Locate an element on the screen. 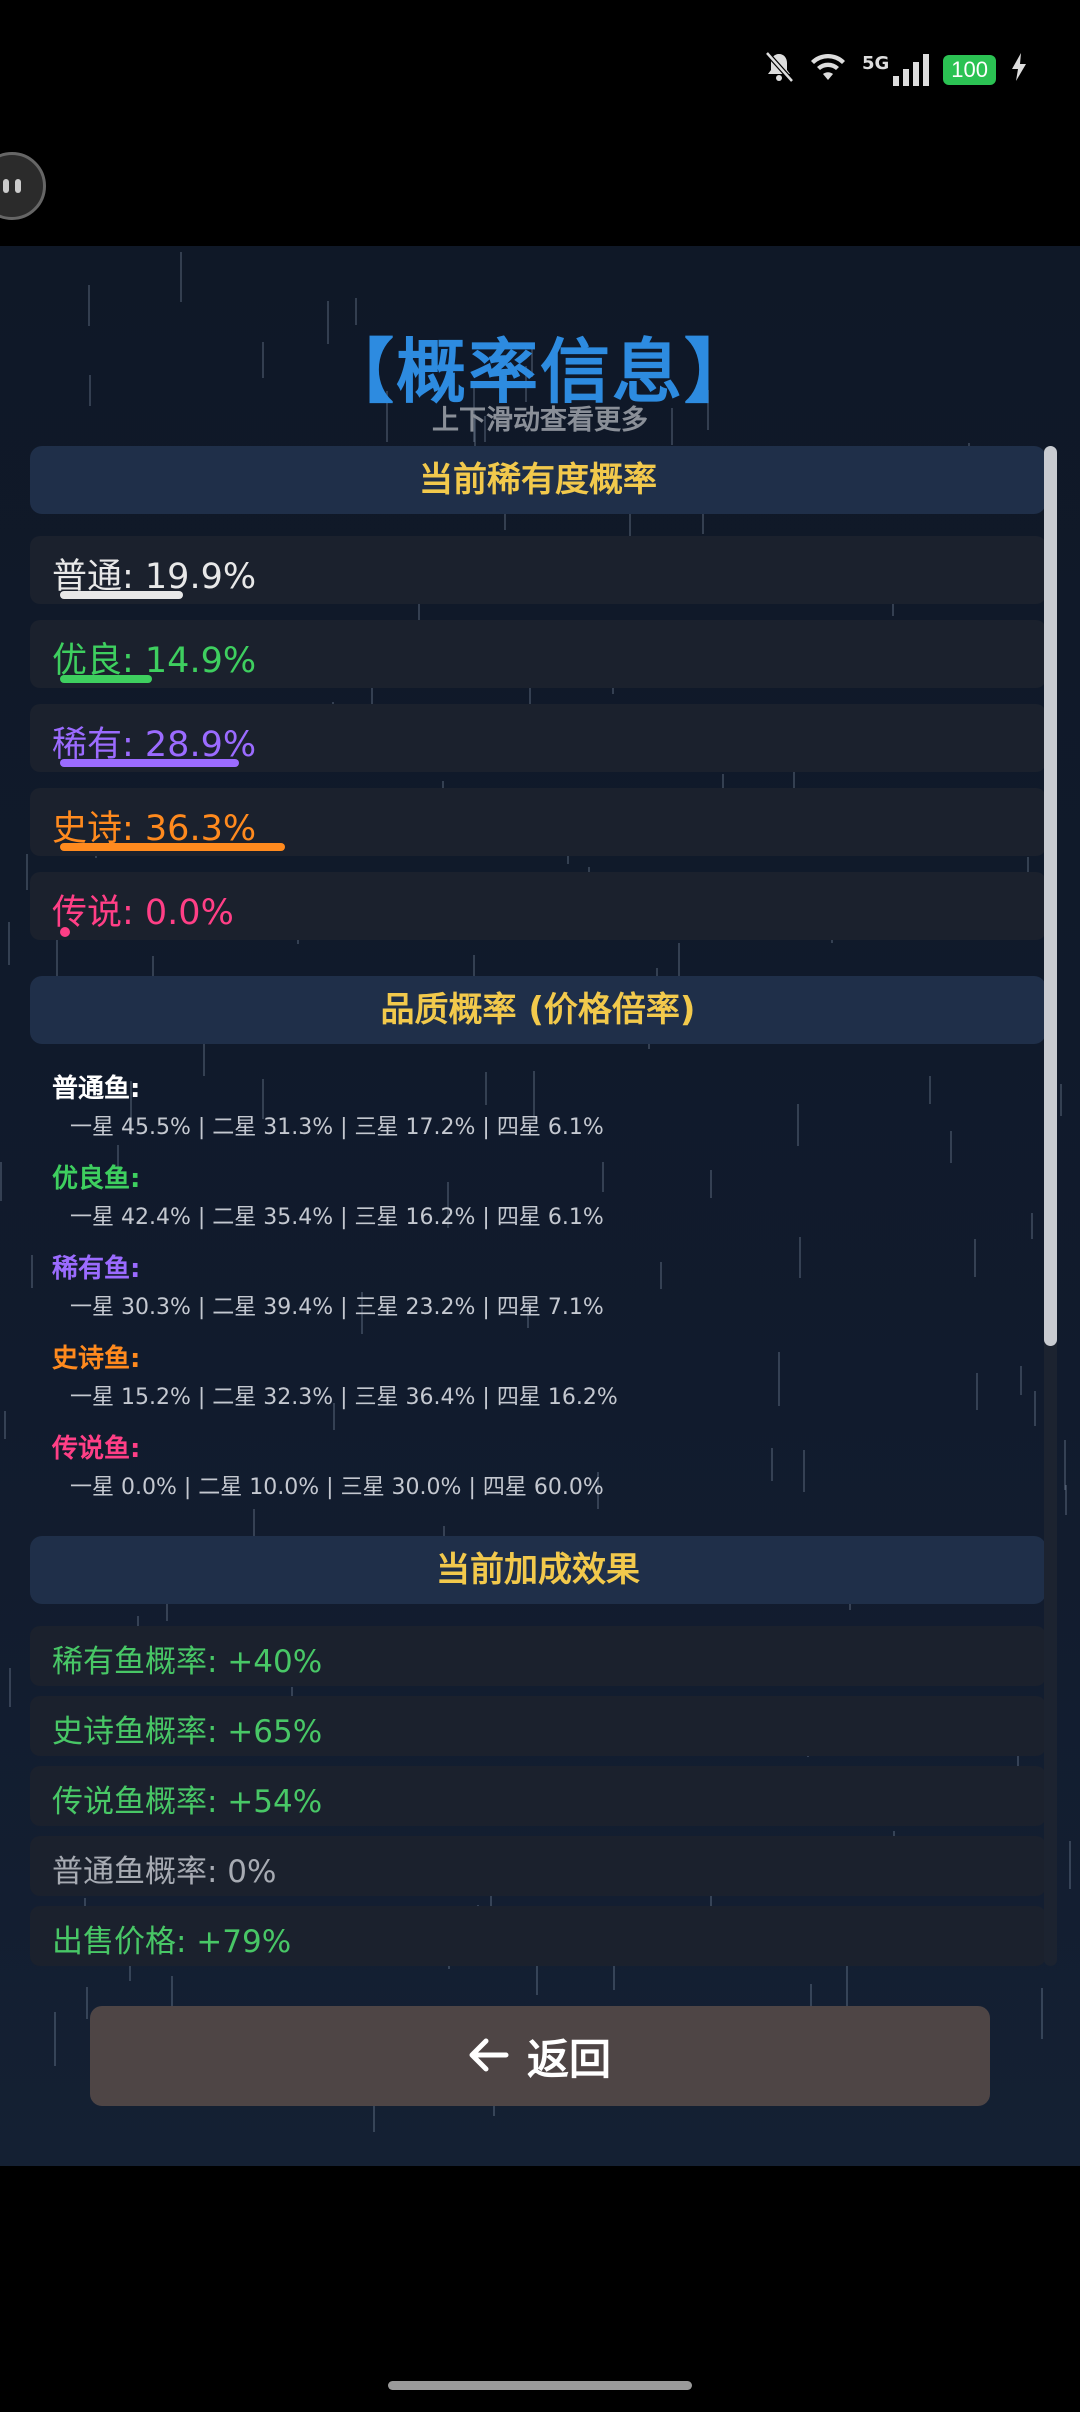  network-type: 5G is located at coordinates (875, 63).